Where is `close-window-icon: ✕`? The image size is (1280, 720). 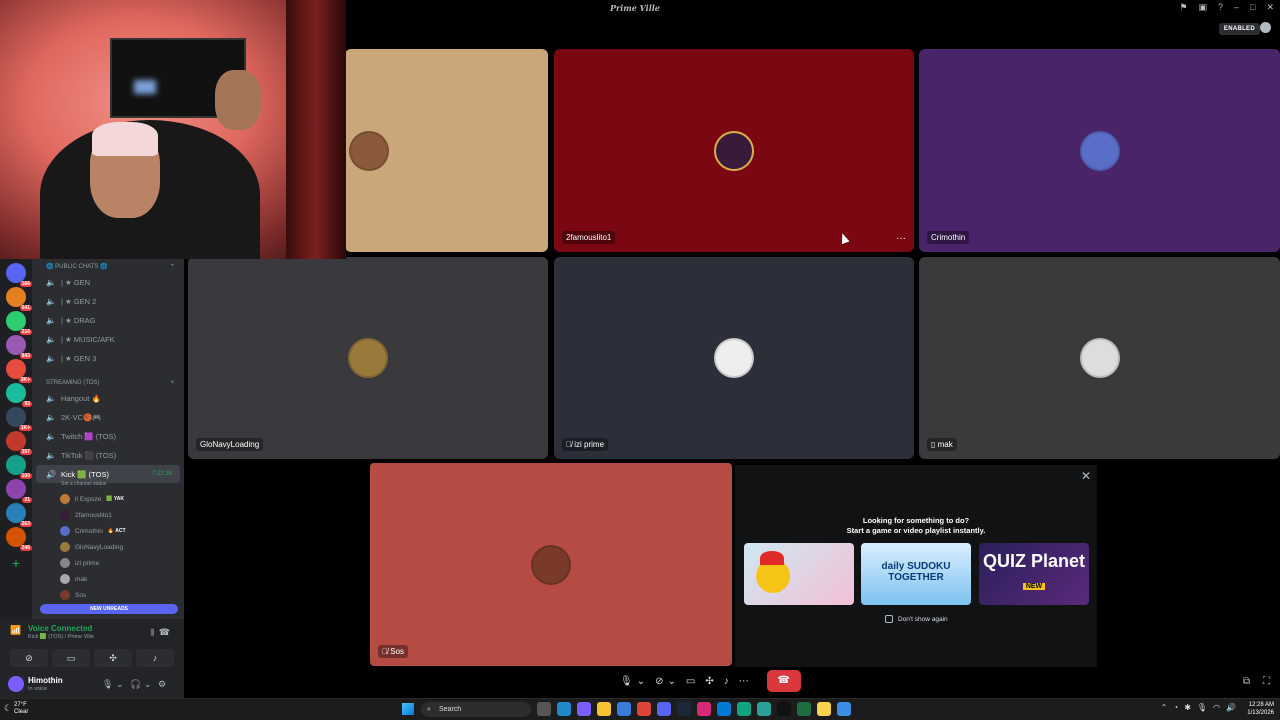
close-window-icon: ✕ is located at coordinates (1270, 7).